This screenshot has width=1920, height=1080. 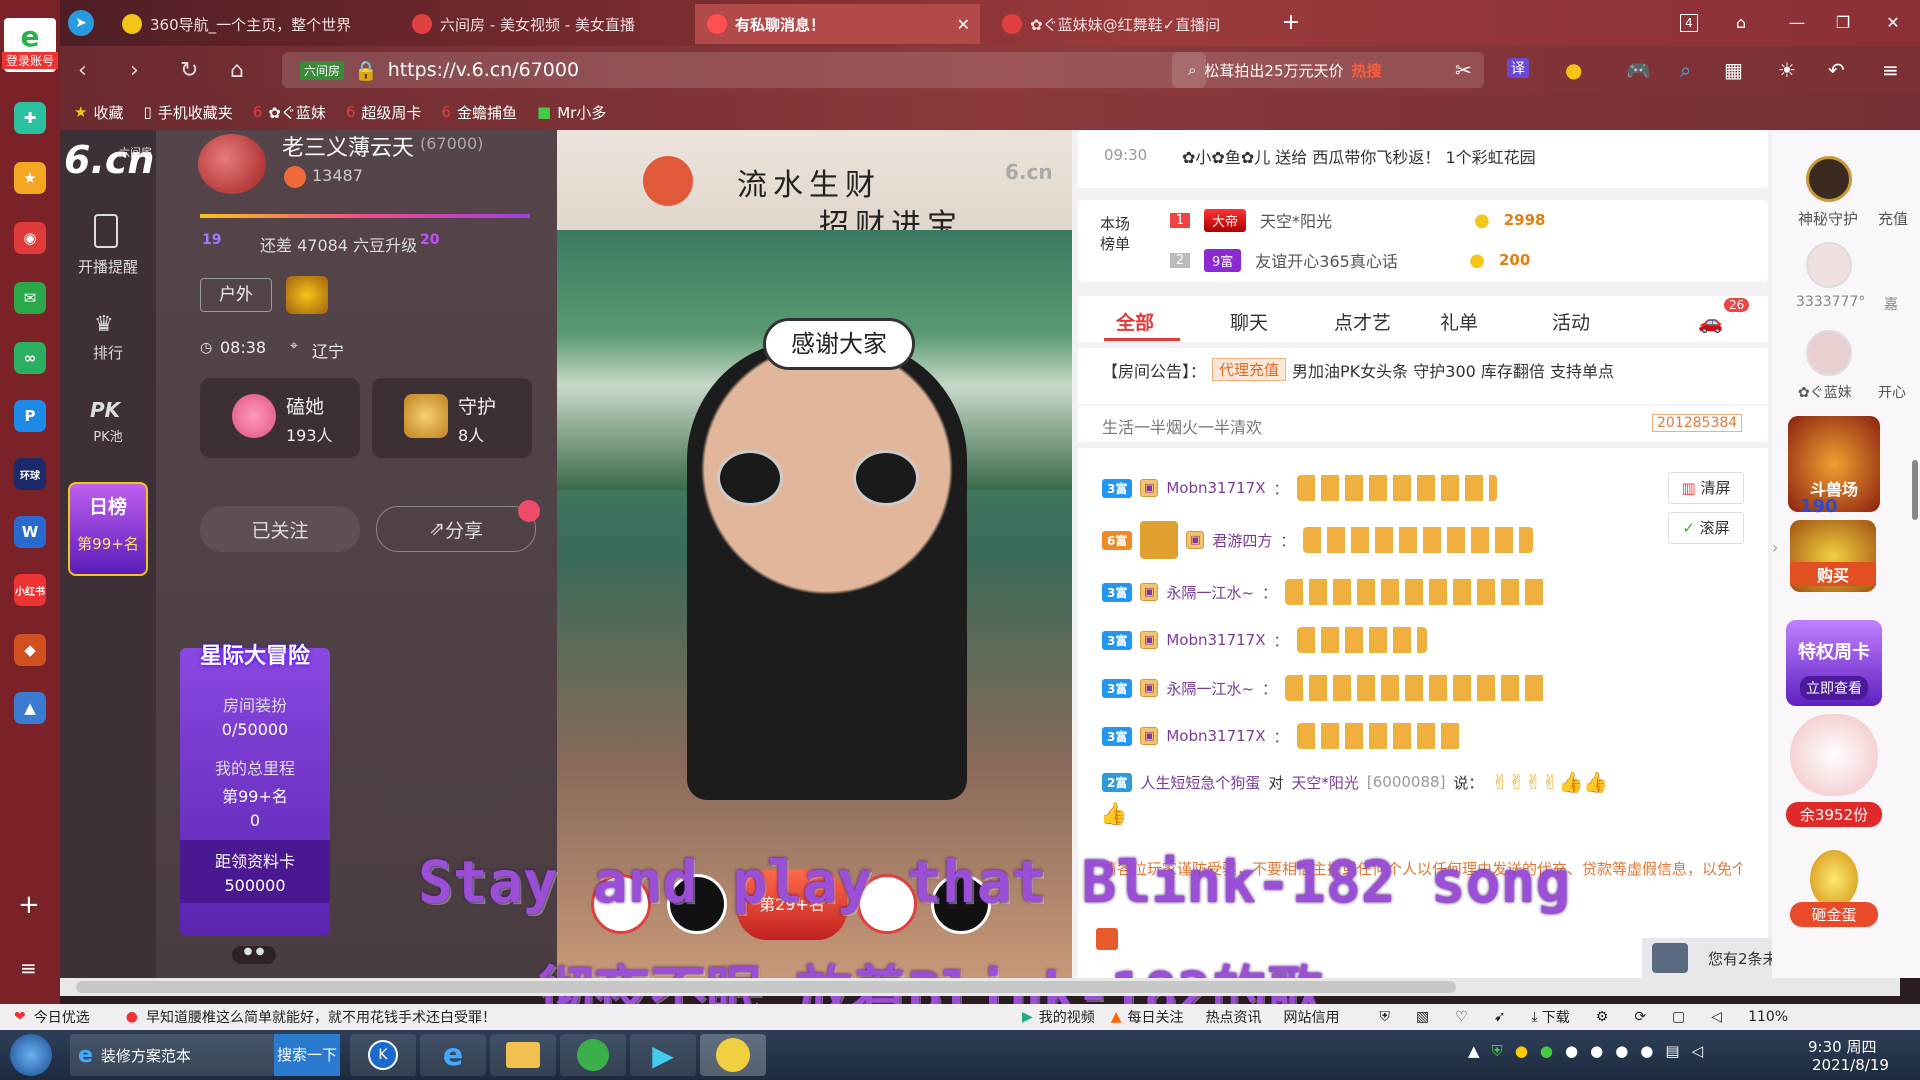 What do you see at coordinates (187, 112) in the screenshot?
I see `bookmark-mobile: ▯ 手机收藏夹` at bounding box center [187, 112].